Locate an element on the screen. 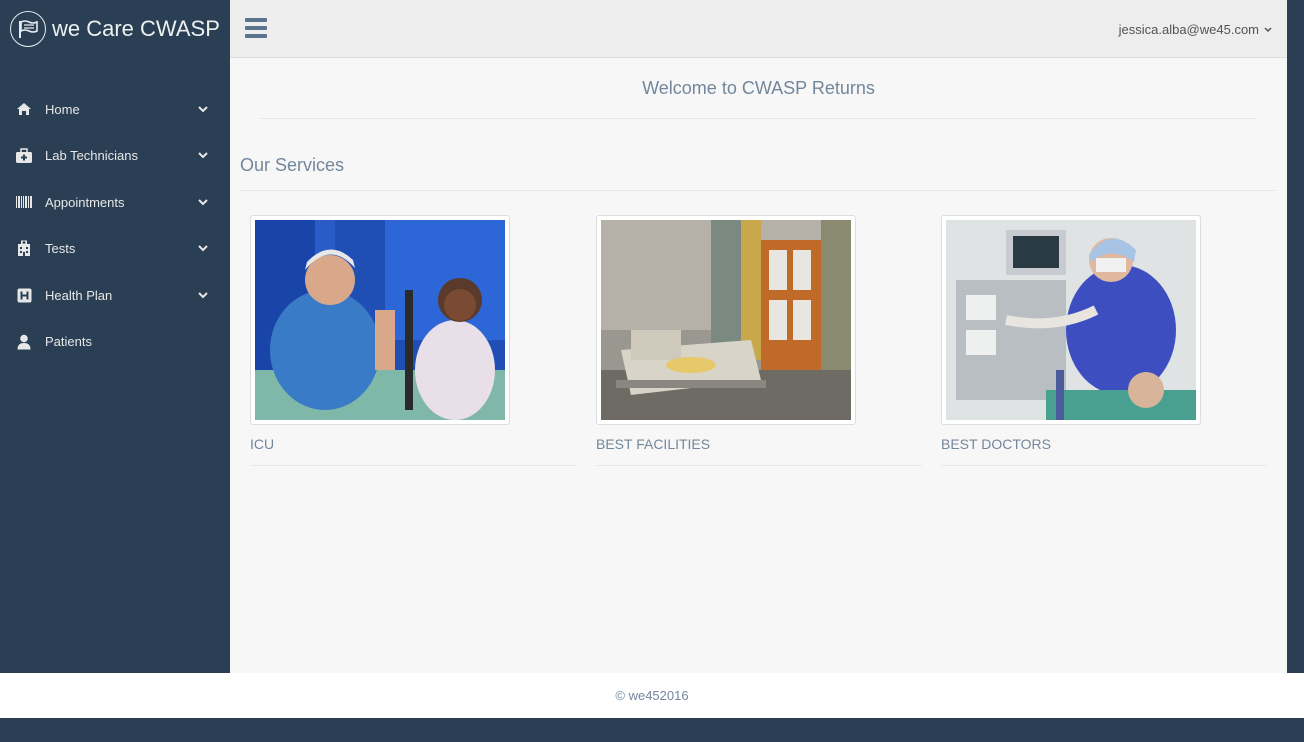  brand-title: we Care CWASP is located at coordinates (136, 28).